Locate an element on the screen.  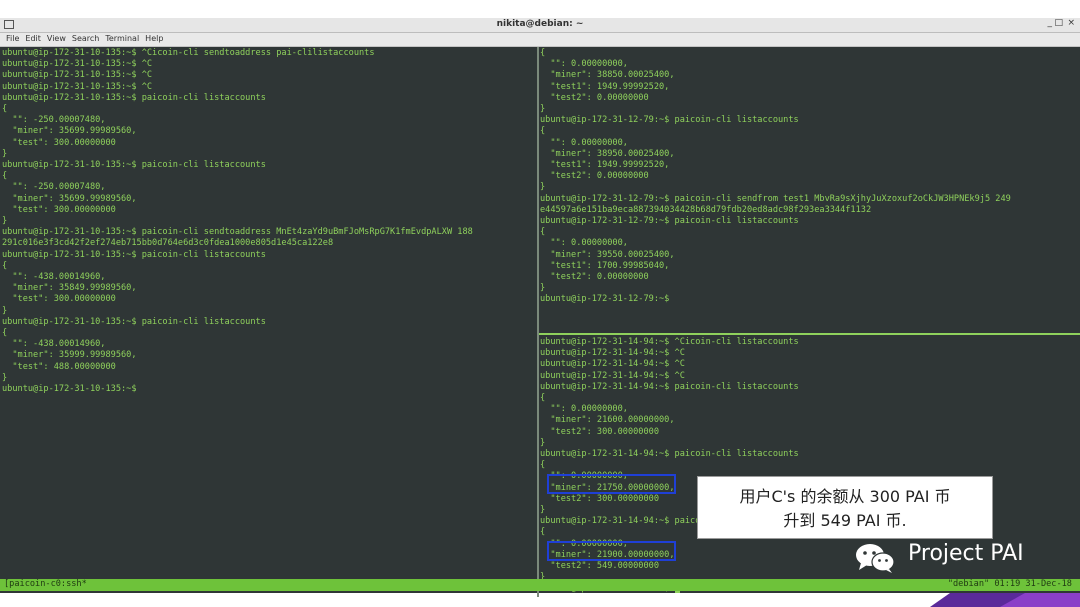
highlight-box-test2-after is located at coordinates (611, 551).